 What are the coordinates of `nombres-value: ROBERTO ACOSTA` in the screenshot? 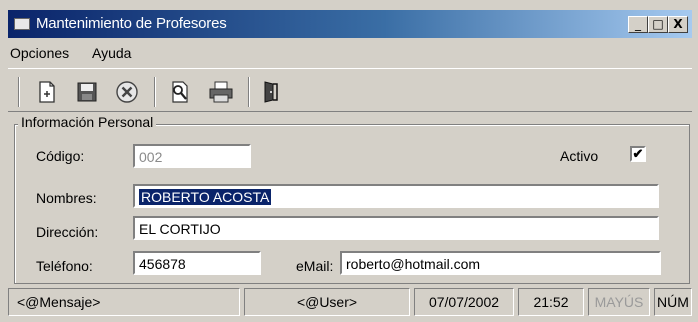 It's located at (205, 197).